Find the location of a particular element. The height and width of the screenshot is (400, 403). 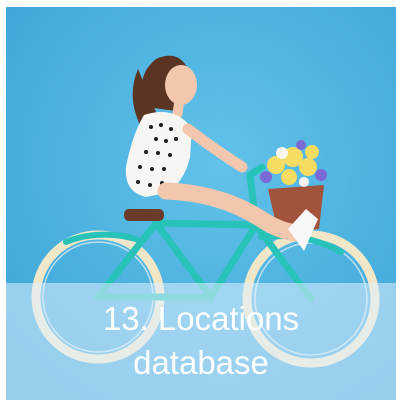

bike-seat is located at coordinates (144, 215).